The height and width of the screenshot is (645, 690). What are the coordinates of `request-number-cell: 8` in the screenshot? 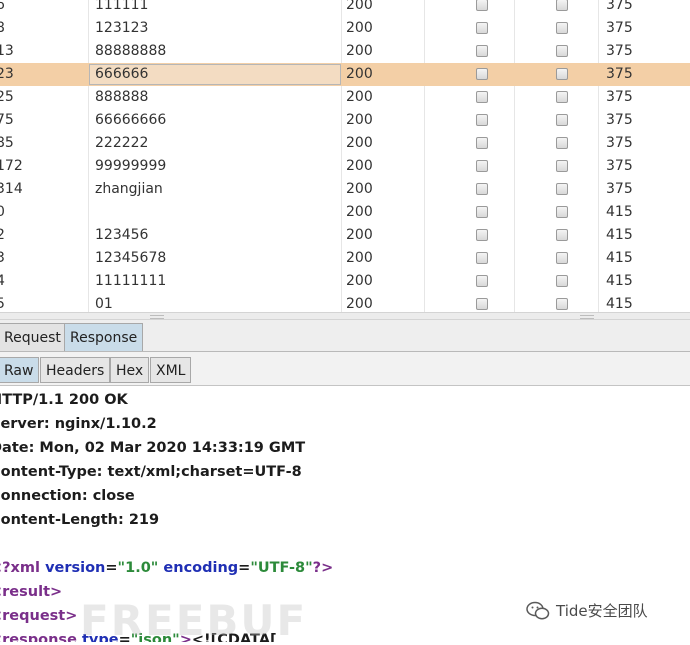 It's located at (2, 28).